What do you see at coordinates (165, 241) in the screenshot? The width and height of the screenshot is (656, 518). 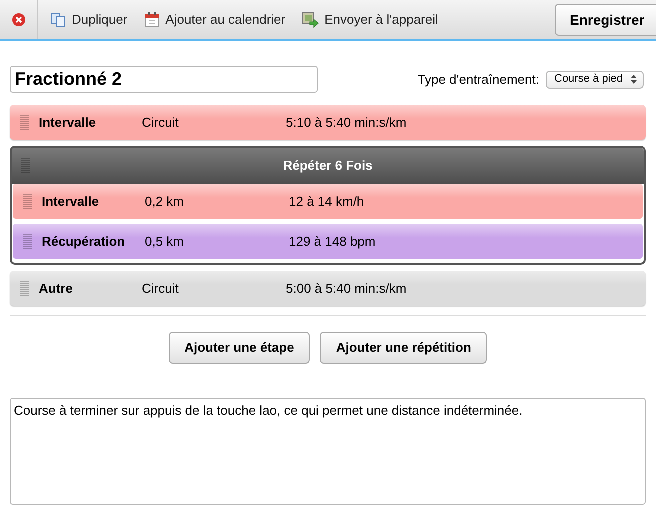 I see `step-duration: 0,5 km` at bounding box center [165, 241].